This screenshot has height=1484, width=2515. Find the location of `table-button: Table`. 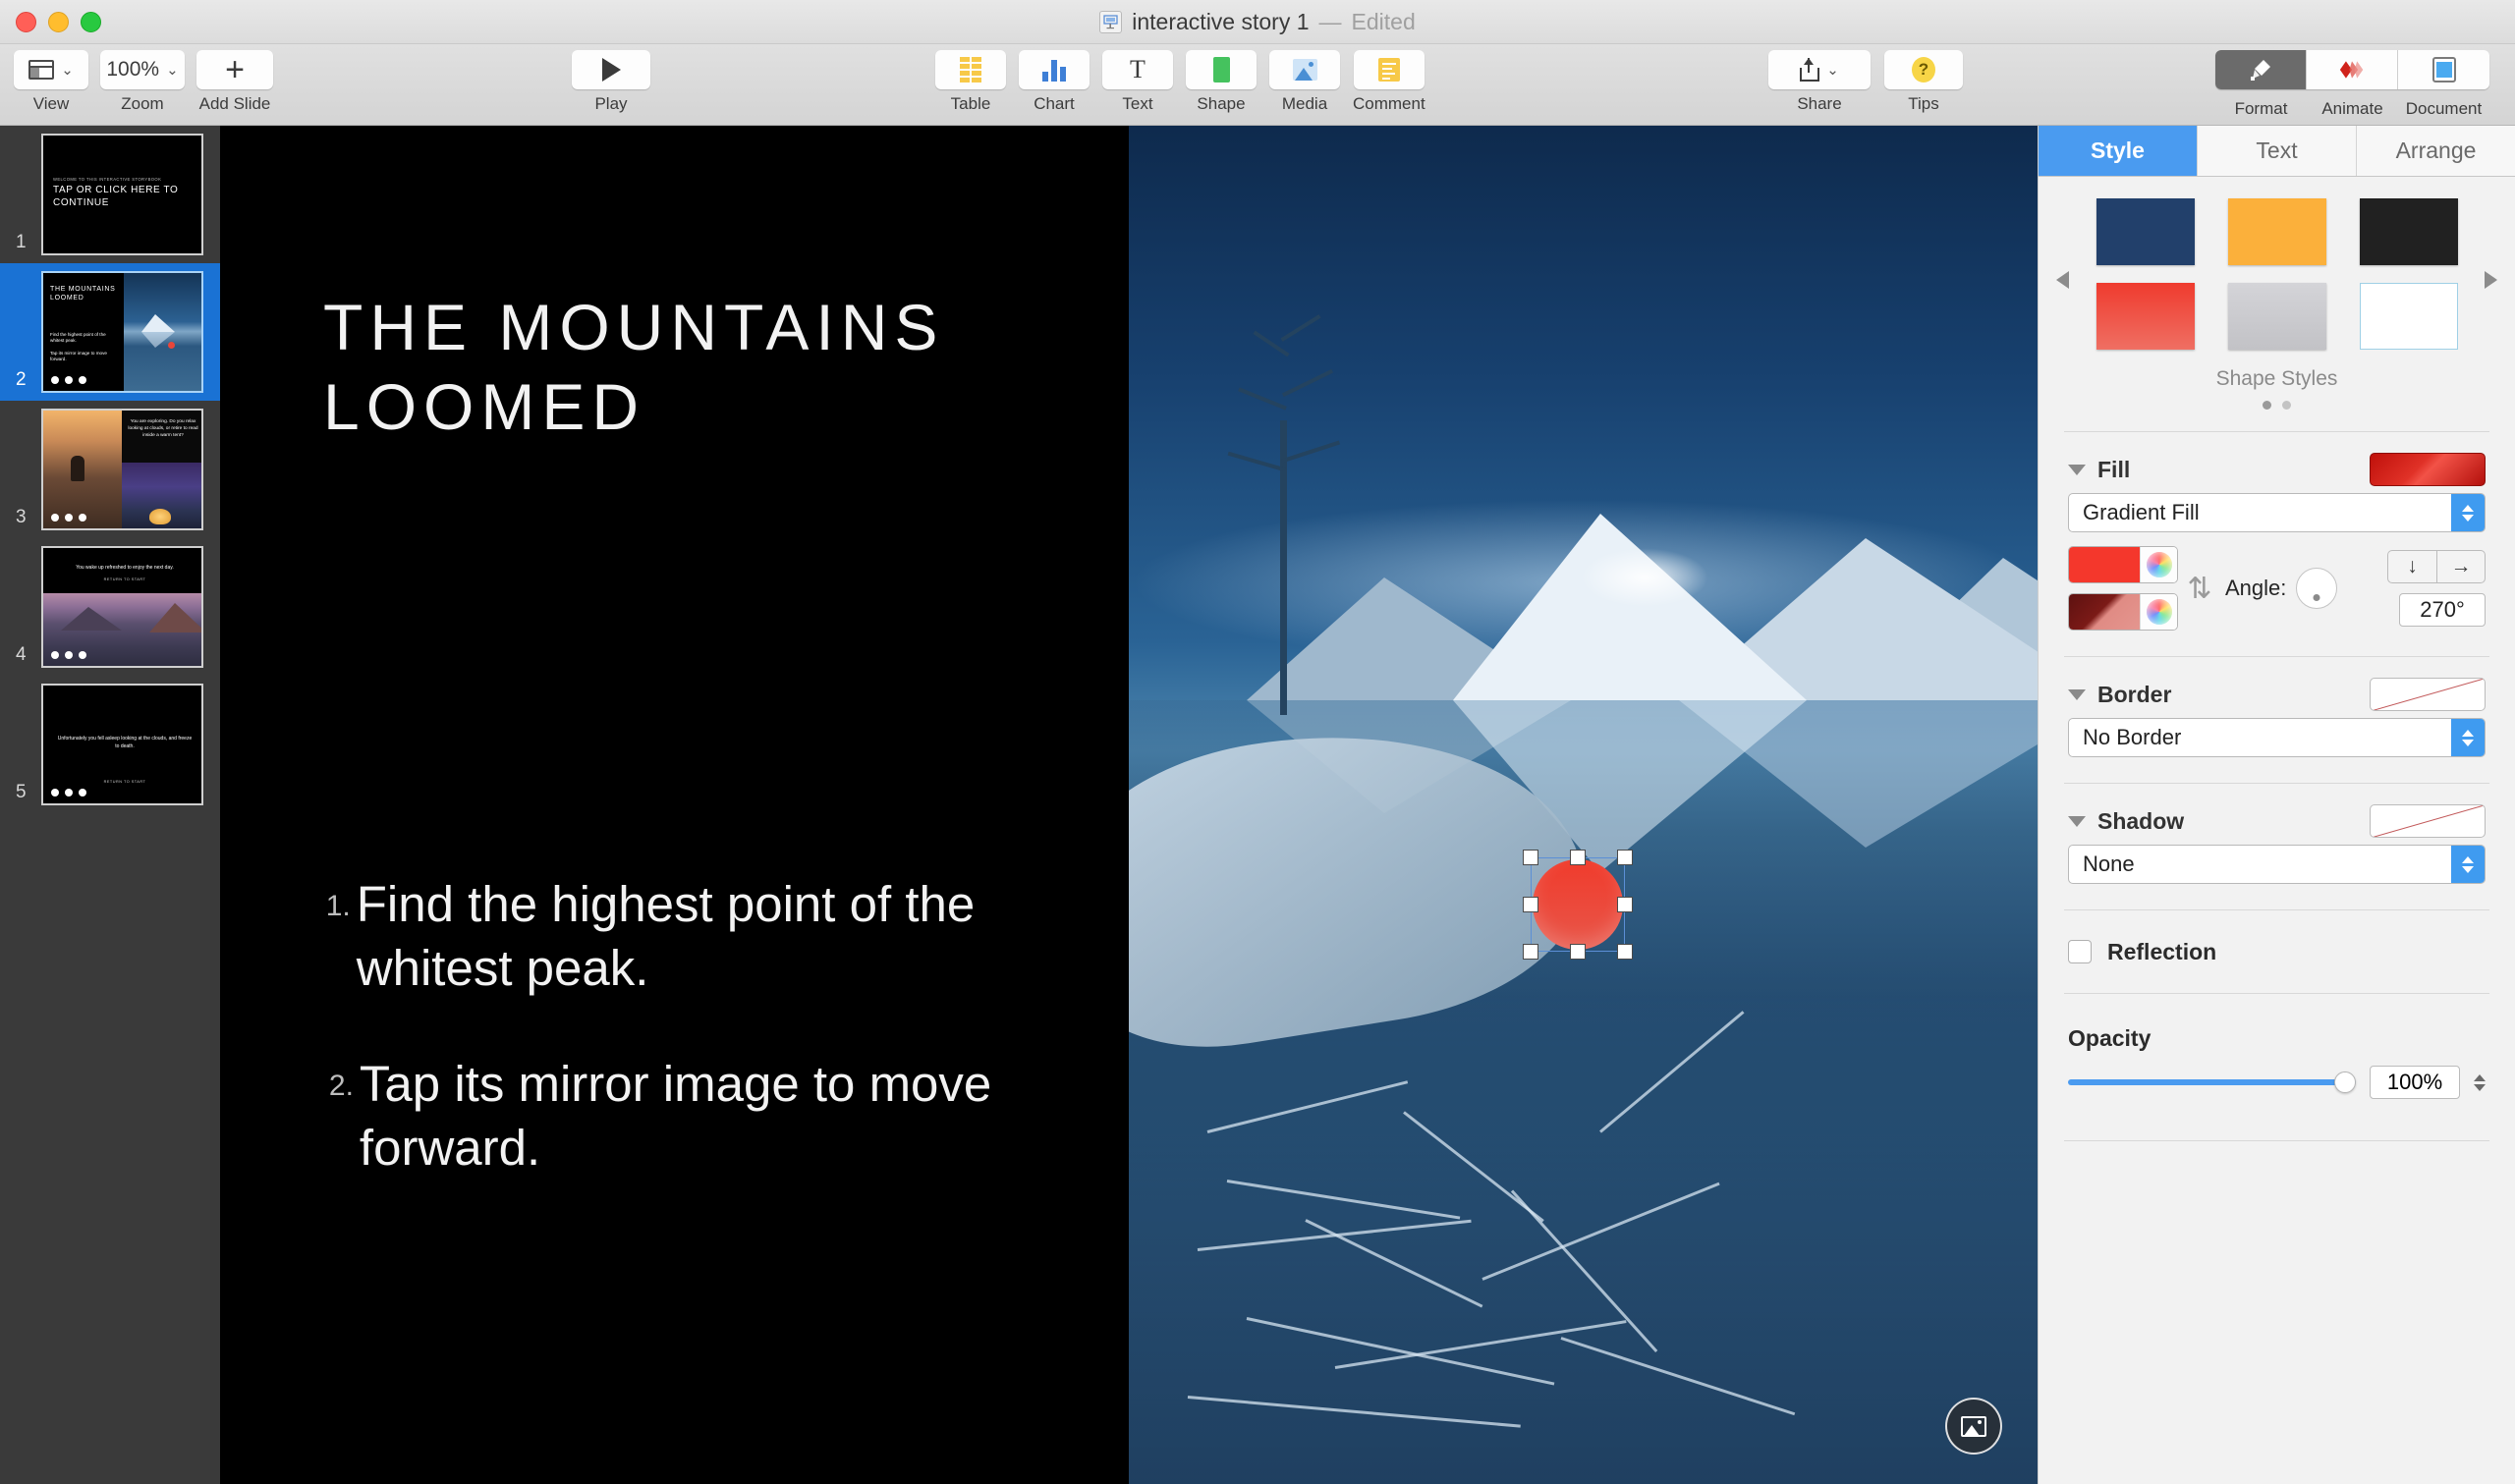

table-button: Table is located at coordinates (970, 82).